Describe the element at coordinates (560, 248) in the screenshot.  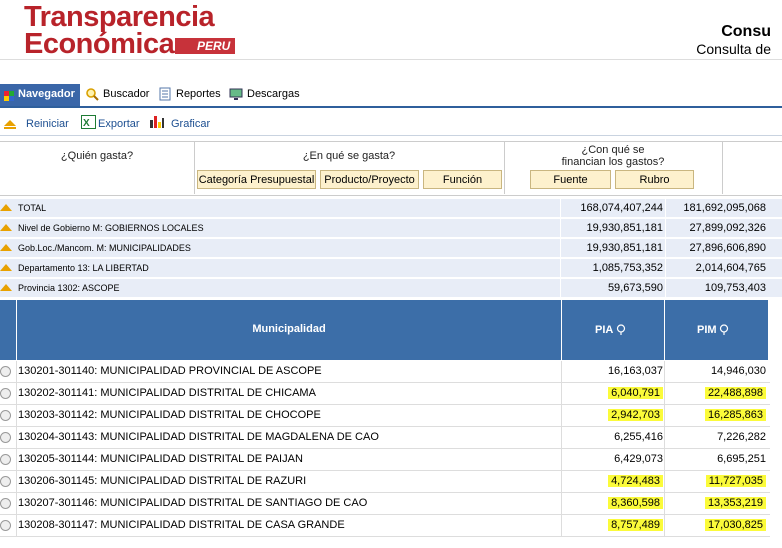
I see `summary-col-divider` at that location.